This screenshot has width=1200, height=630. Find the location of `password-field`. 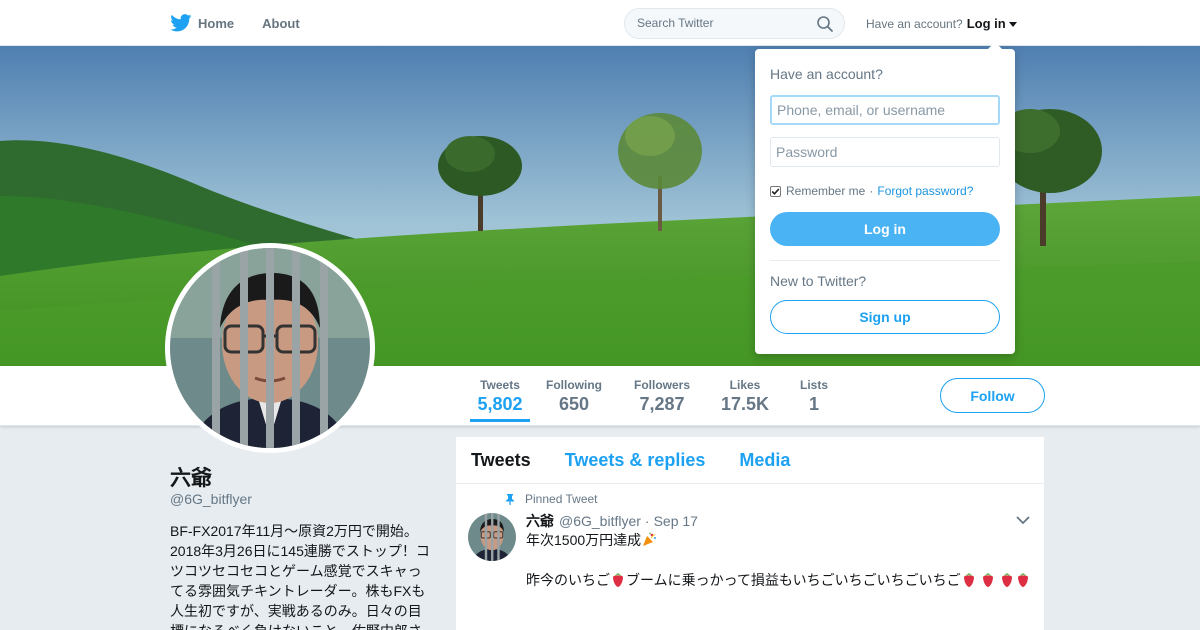

password-field is located at coordinates (885, 152).